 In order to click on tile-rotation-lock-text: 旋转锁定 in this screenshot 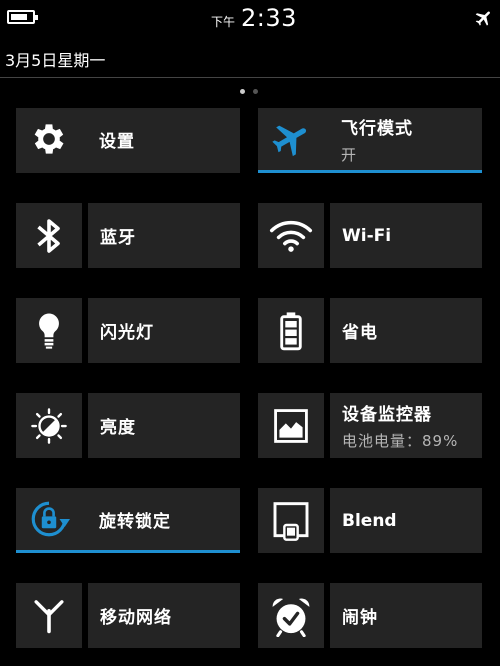, I will do `click(163, 519)`.